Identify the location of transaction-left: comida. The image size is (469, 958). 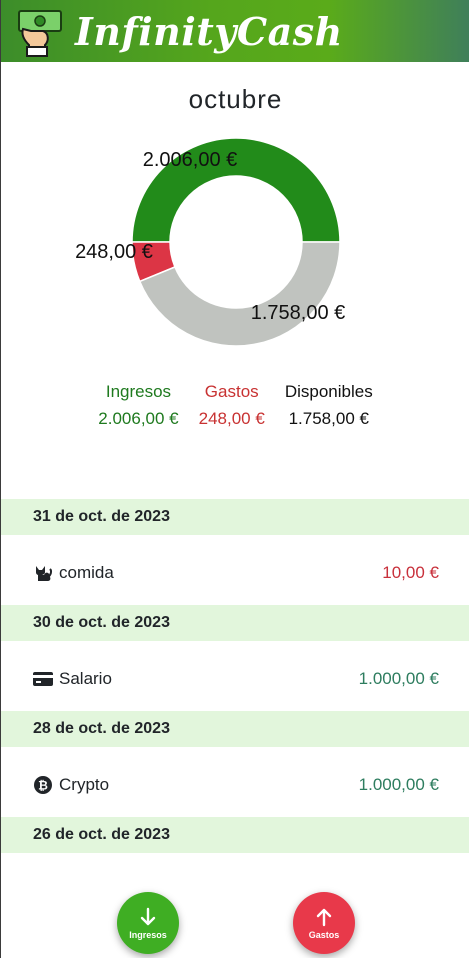
(73, 573).